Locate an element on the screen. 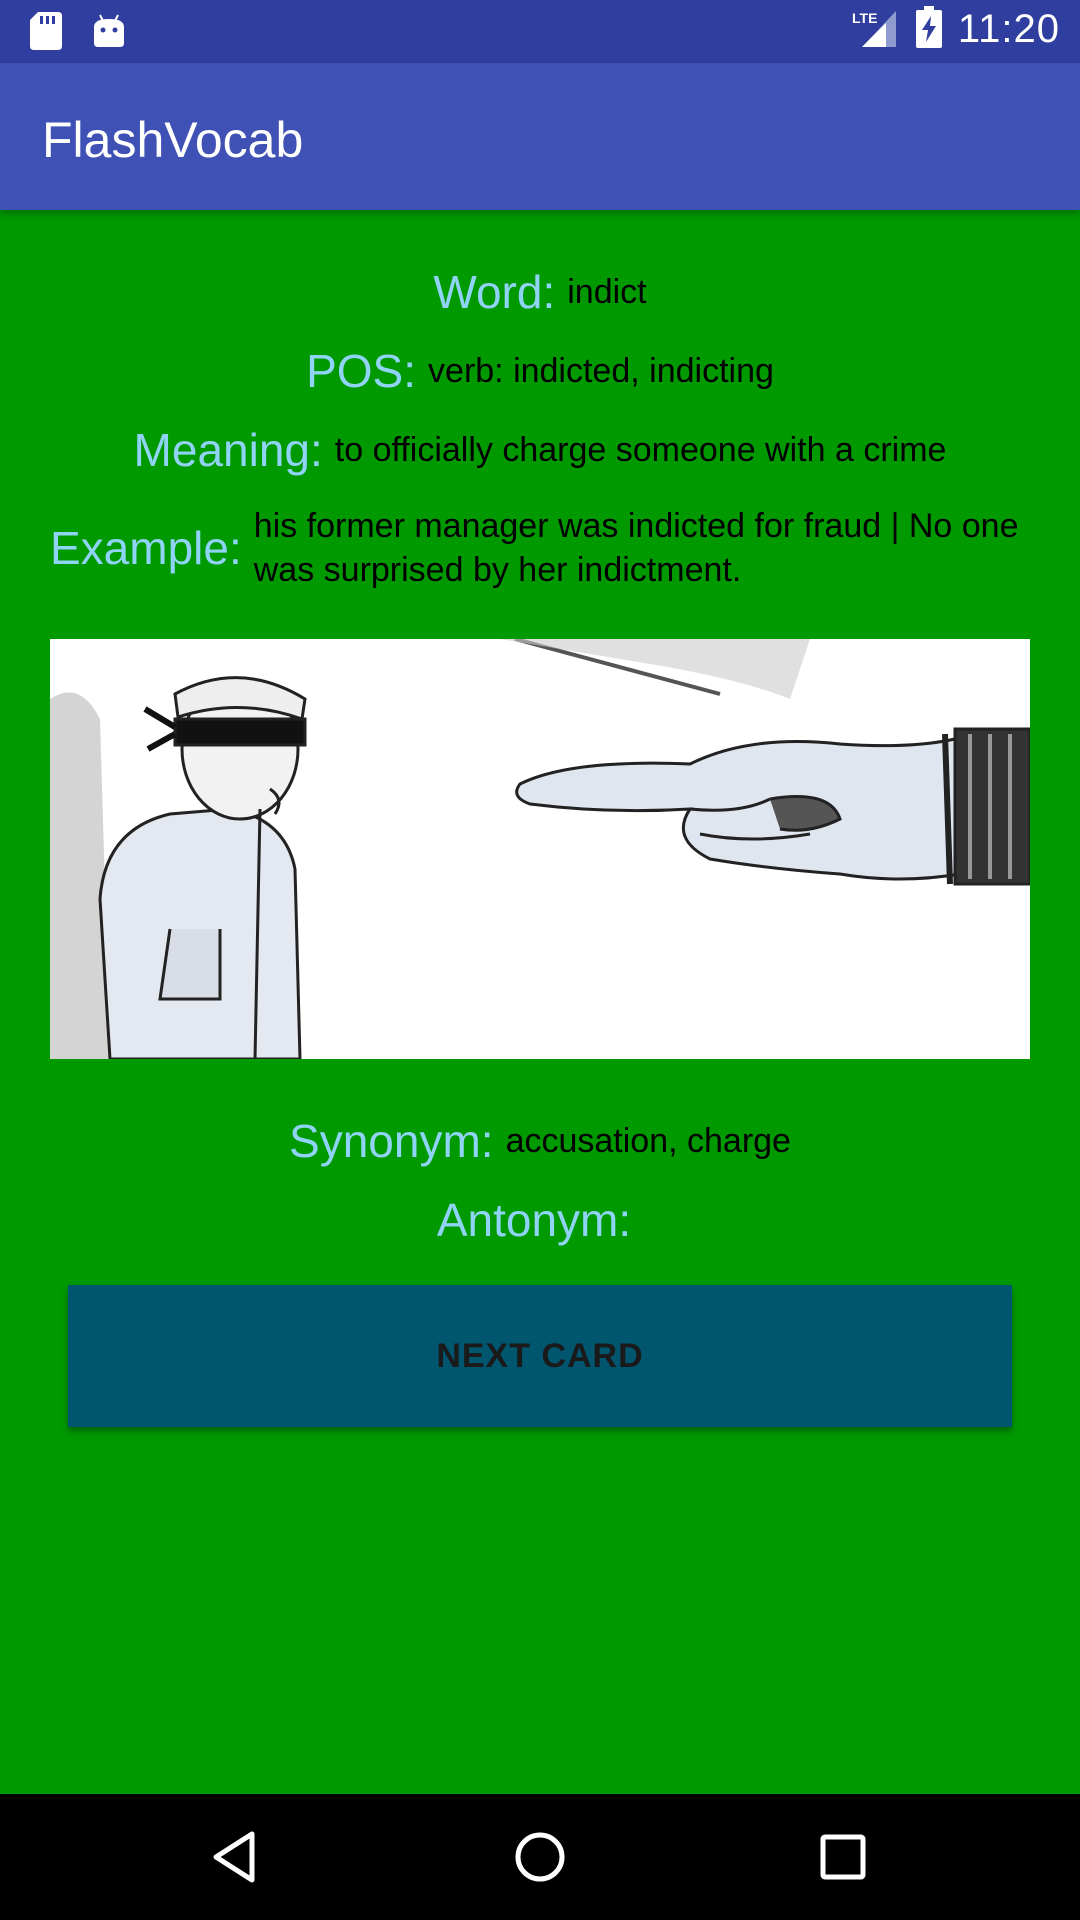 The height and width of the screenshot is (1920, 1080). example-label: Example: is located at coordinates (146, 548).